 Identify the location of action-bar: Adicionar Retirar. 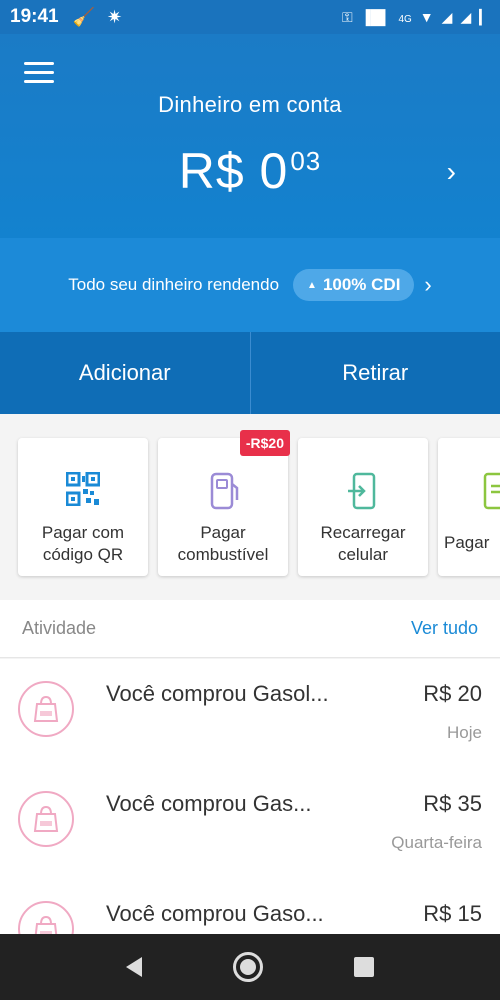
(250, 373).